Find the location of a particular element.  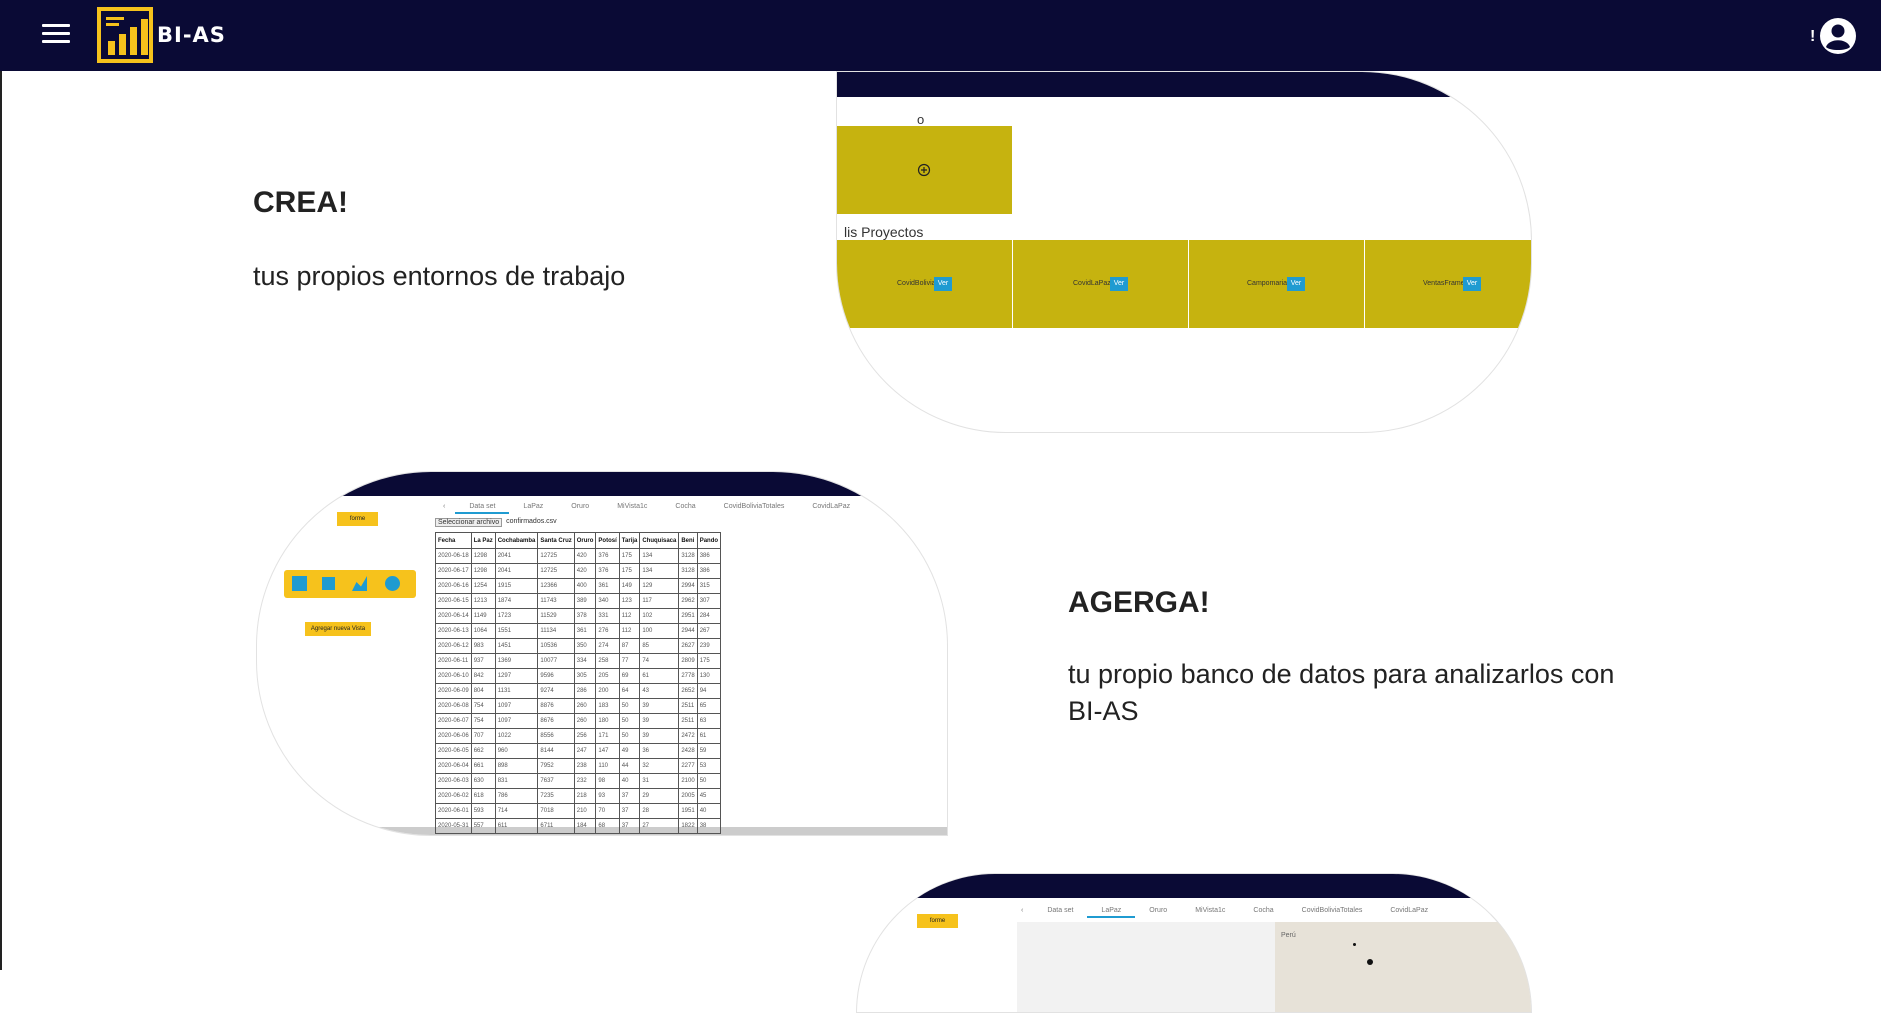

table-cell: 662 is located at coordinates (483, 751).